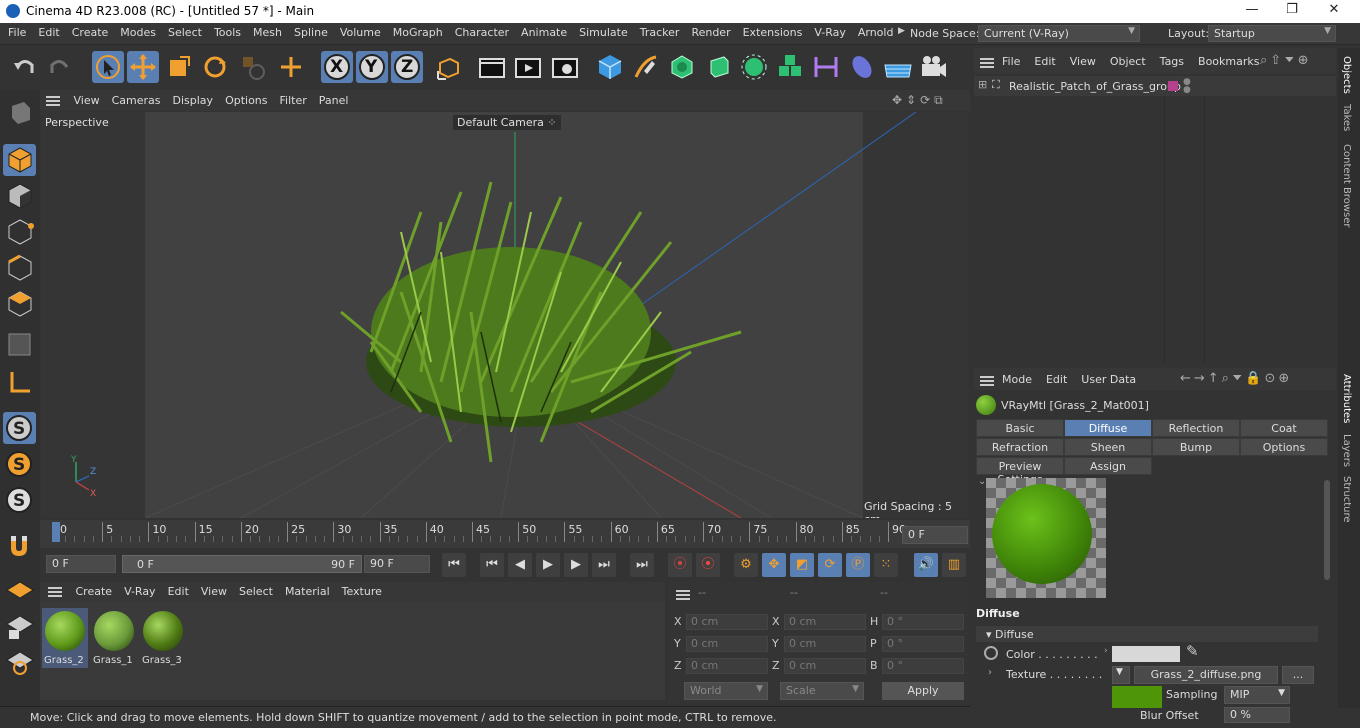 The image size is (1360, 728). Describe the element at coordinates (1346, 398) in the screenshot. I see `tab-attributes: Attributes` at that location.